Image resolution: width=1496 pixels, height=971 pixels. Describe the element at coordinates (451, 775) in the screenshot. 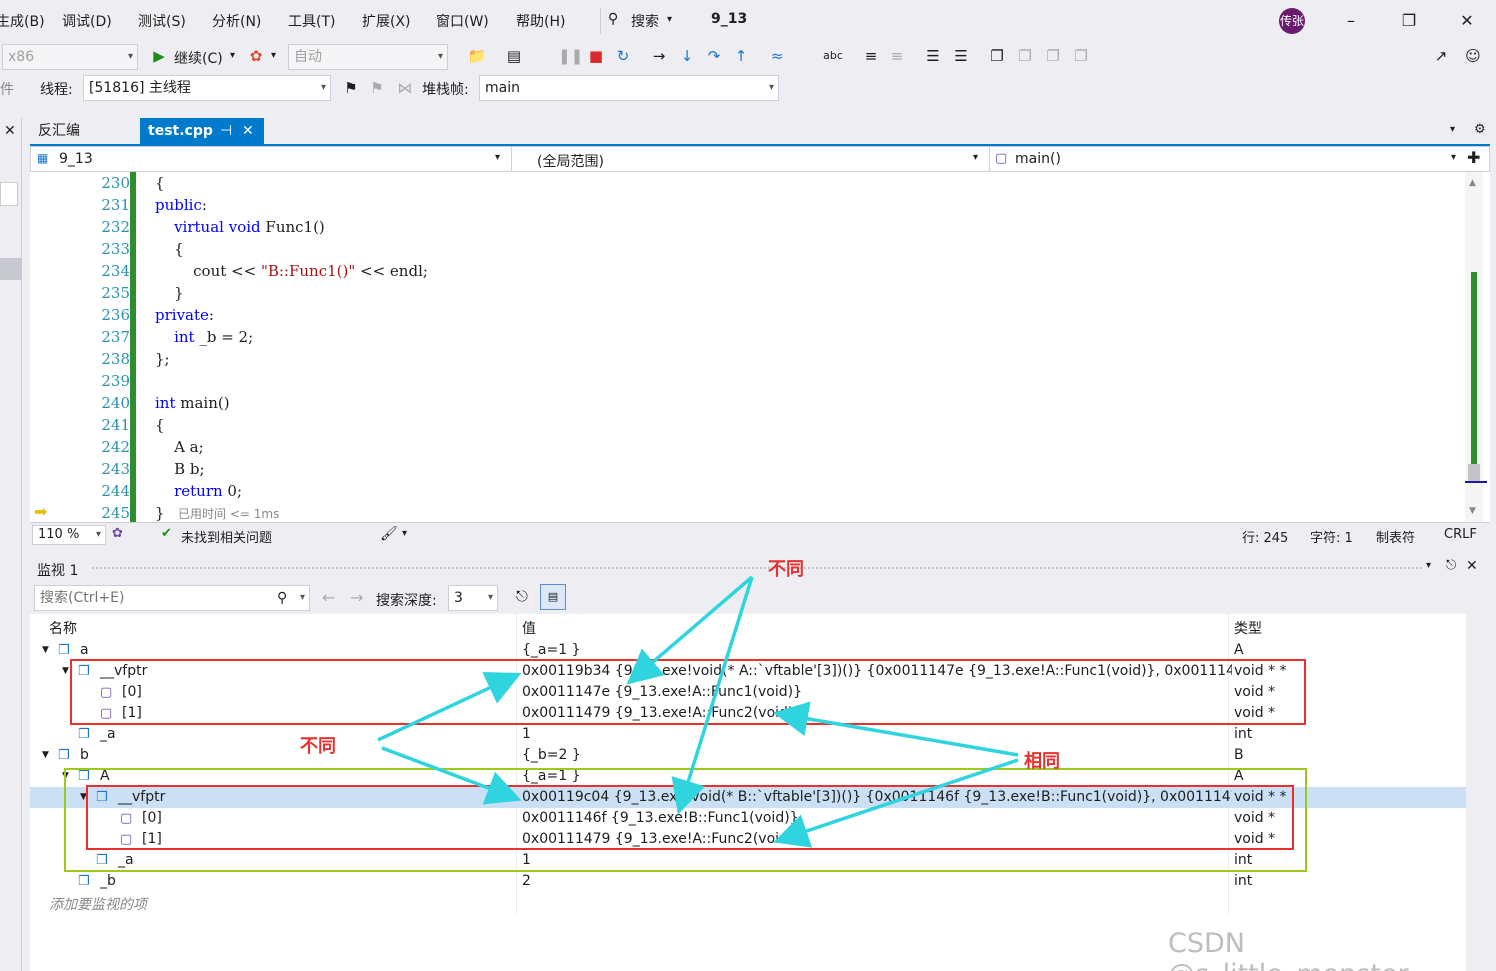

I see `arrow-diff-left-to-b-vfptr` at that location.